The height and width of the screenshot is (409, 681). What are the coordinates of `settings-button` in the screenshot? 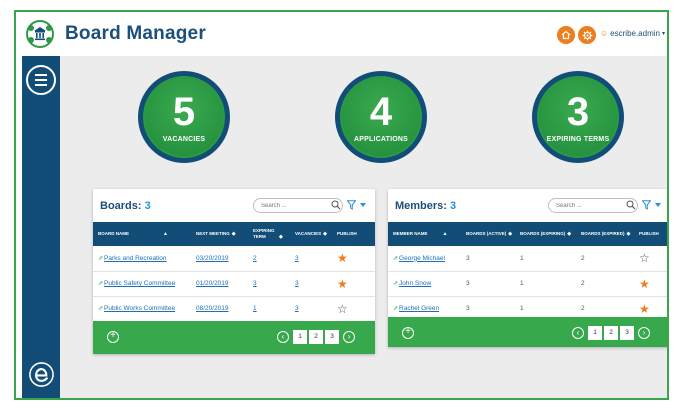 It's located at (587, 35).